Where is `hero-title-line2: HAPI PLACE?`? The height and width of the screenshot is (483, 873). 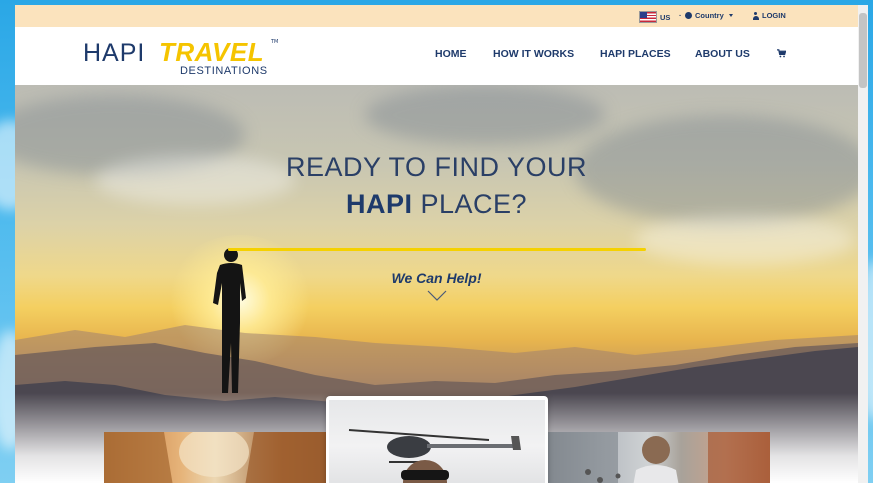
hero-title-line2: HAPI PLACE? is located at coordinates (436, 204).